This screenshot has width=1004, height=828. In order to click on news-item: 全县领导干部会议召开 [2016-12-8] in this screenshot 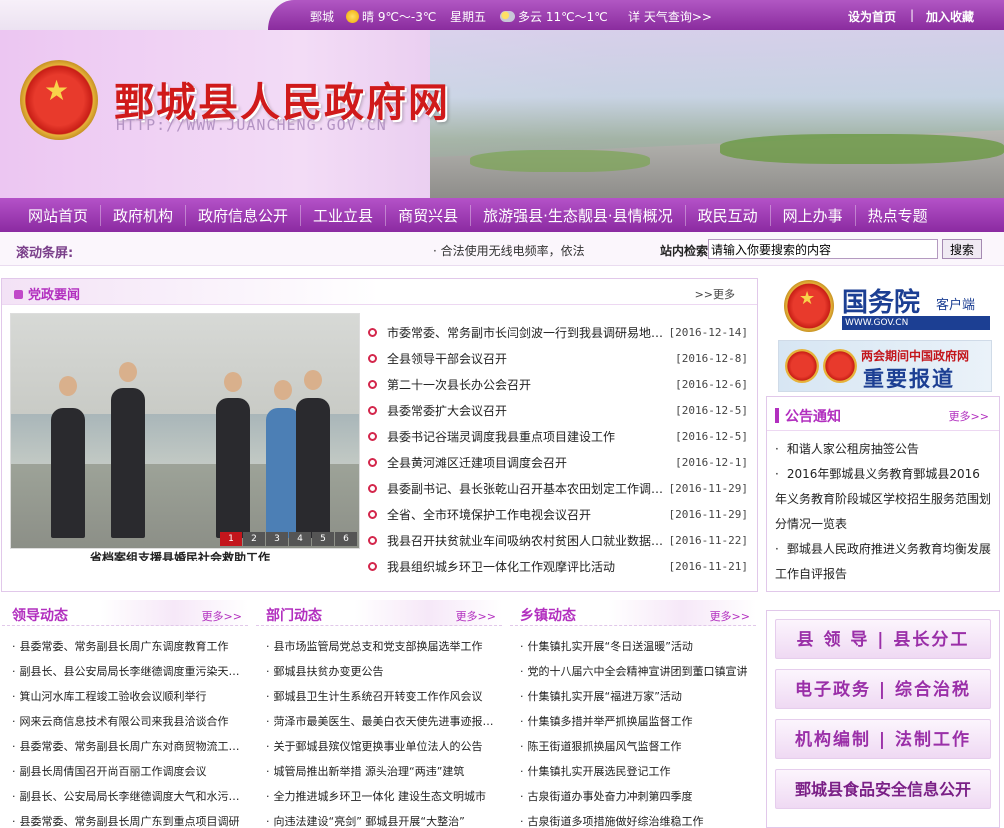, I will do `click(558, 358)`.